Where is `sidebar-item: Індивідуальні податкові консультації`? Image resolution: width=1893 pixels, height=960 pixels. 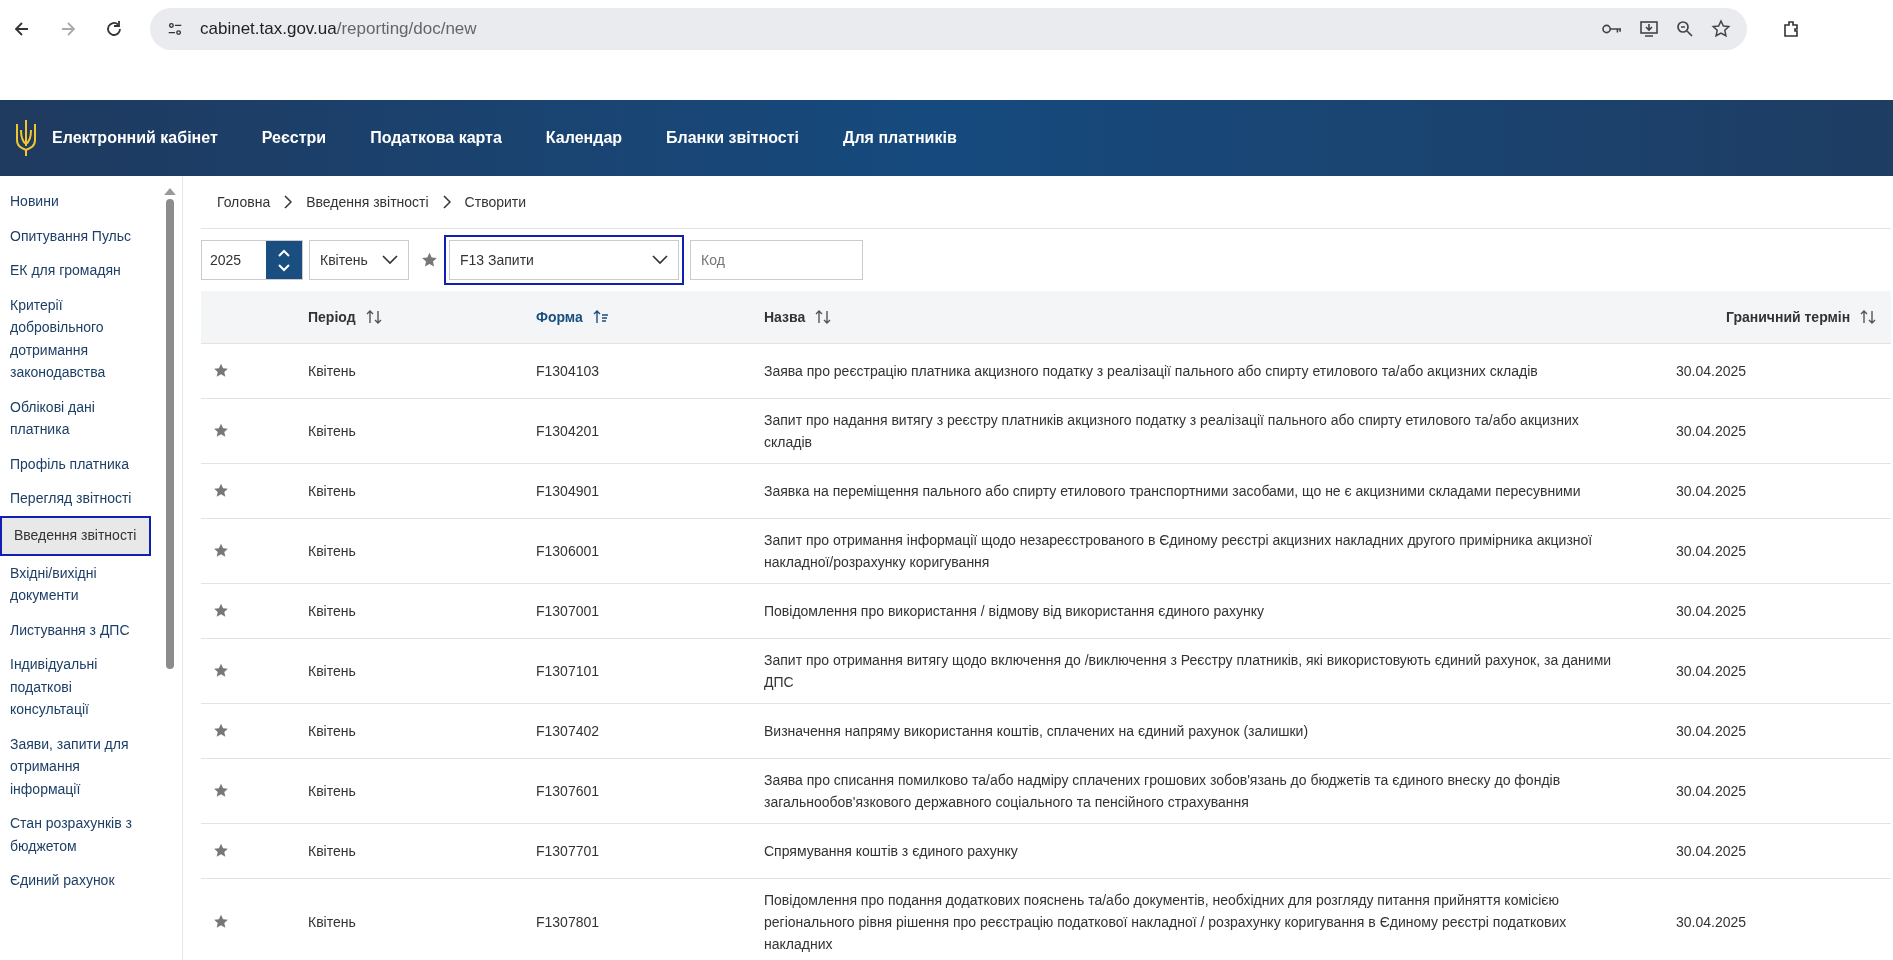 sidebar-item: Індивідуальні податкові консультації is located at coordinates (81, 687).